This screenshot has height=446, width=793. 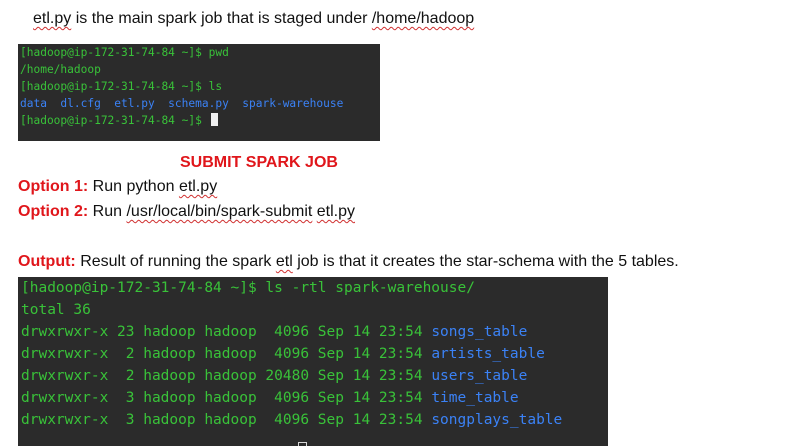 What do you see at coordinates (56, 310) in the screenshot?
I see `terminal-total: total 36` at bounding box center [56, 310].